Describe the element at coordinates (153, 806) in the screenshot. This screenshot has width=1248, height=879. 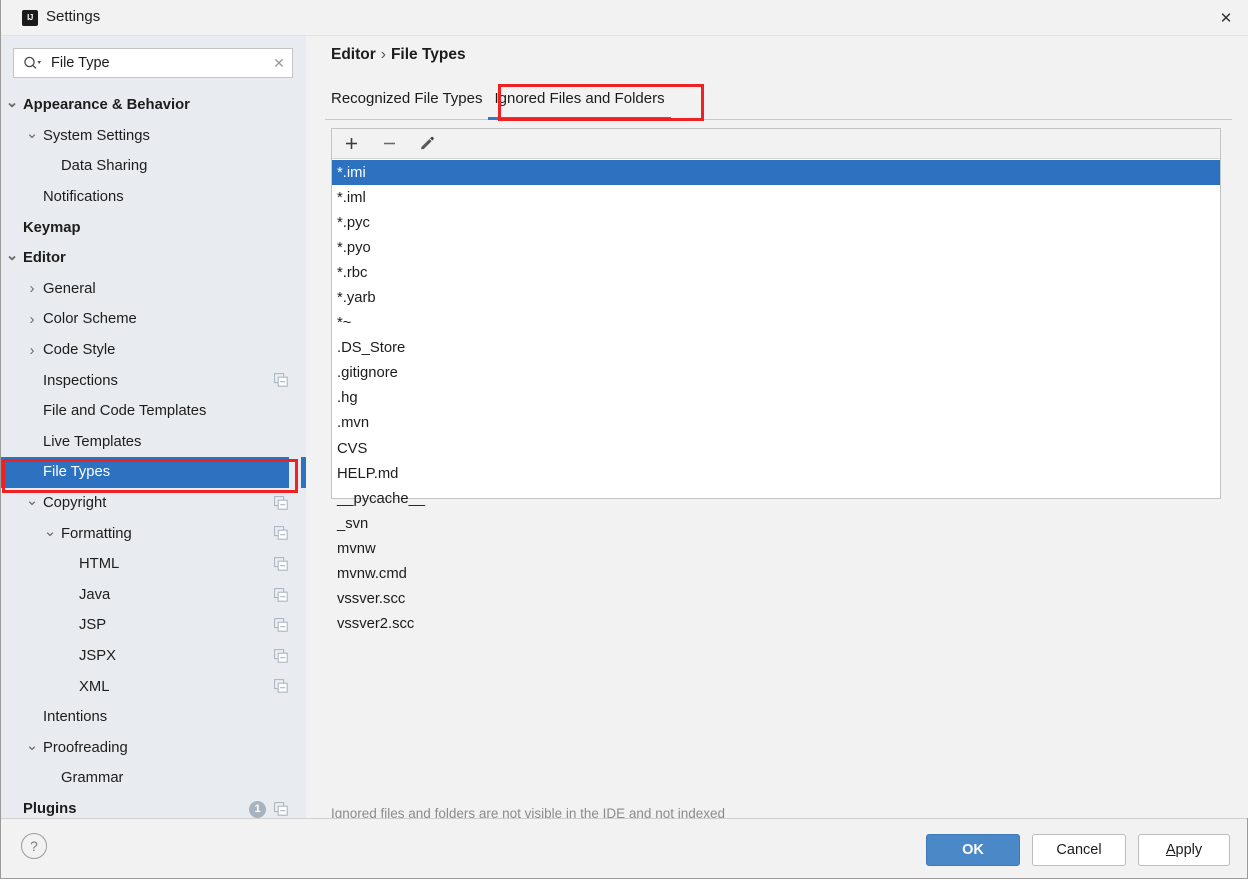
I see `sidebar-item-plugins: Plugins 1` at that location.